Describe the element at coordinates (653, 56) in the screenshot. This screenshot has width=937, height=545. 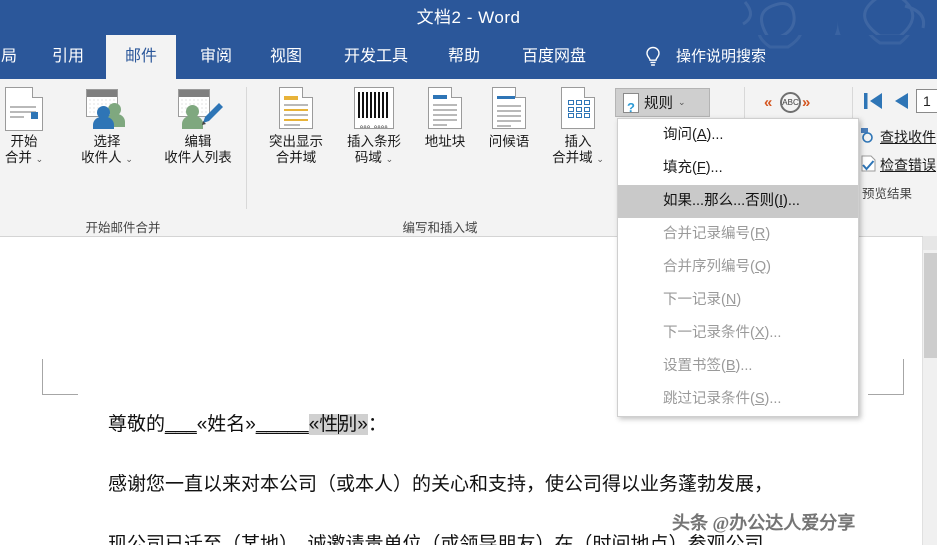
I see `lightbulb-icon` at that location.